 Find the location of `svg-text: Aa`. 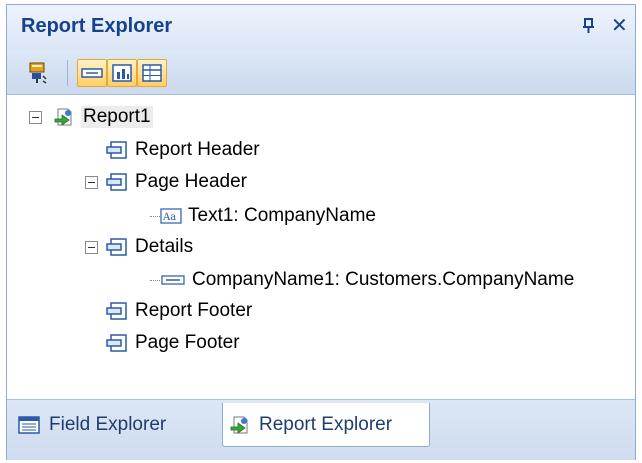

svg-text: Aa is located at coordinates (169, 217).